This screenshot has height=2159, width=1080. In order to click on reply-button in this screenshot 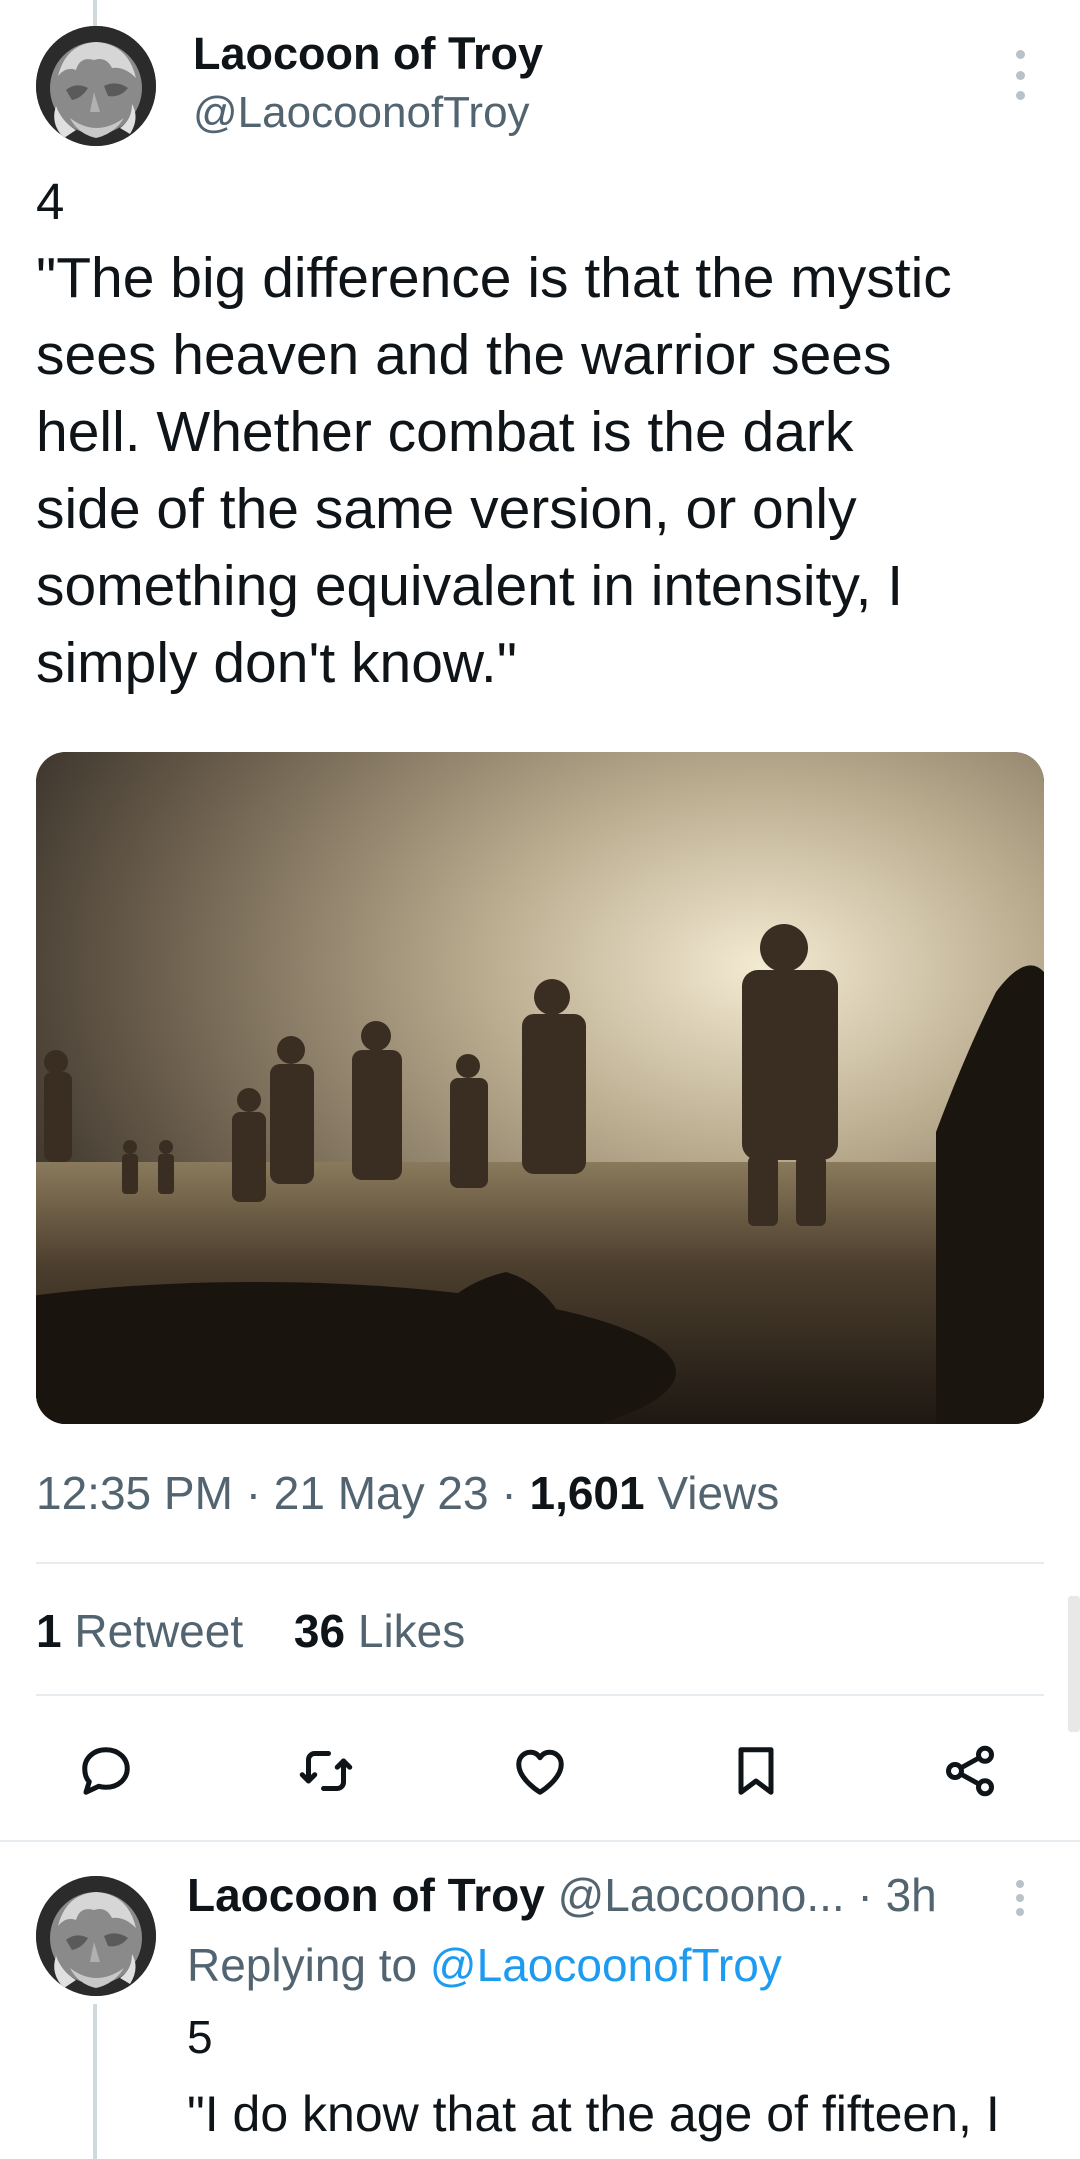, I will do `click(106, 1771)`.